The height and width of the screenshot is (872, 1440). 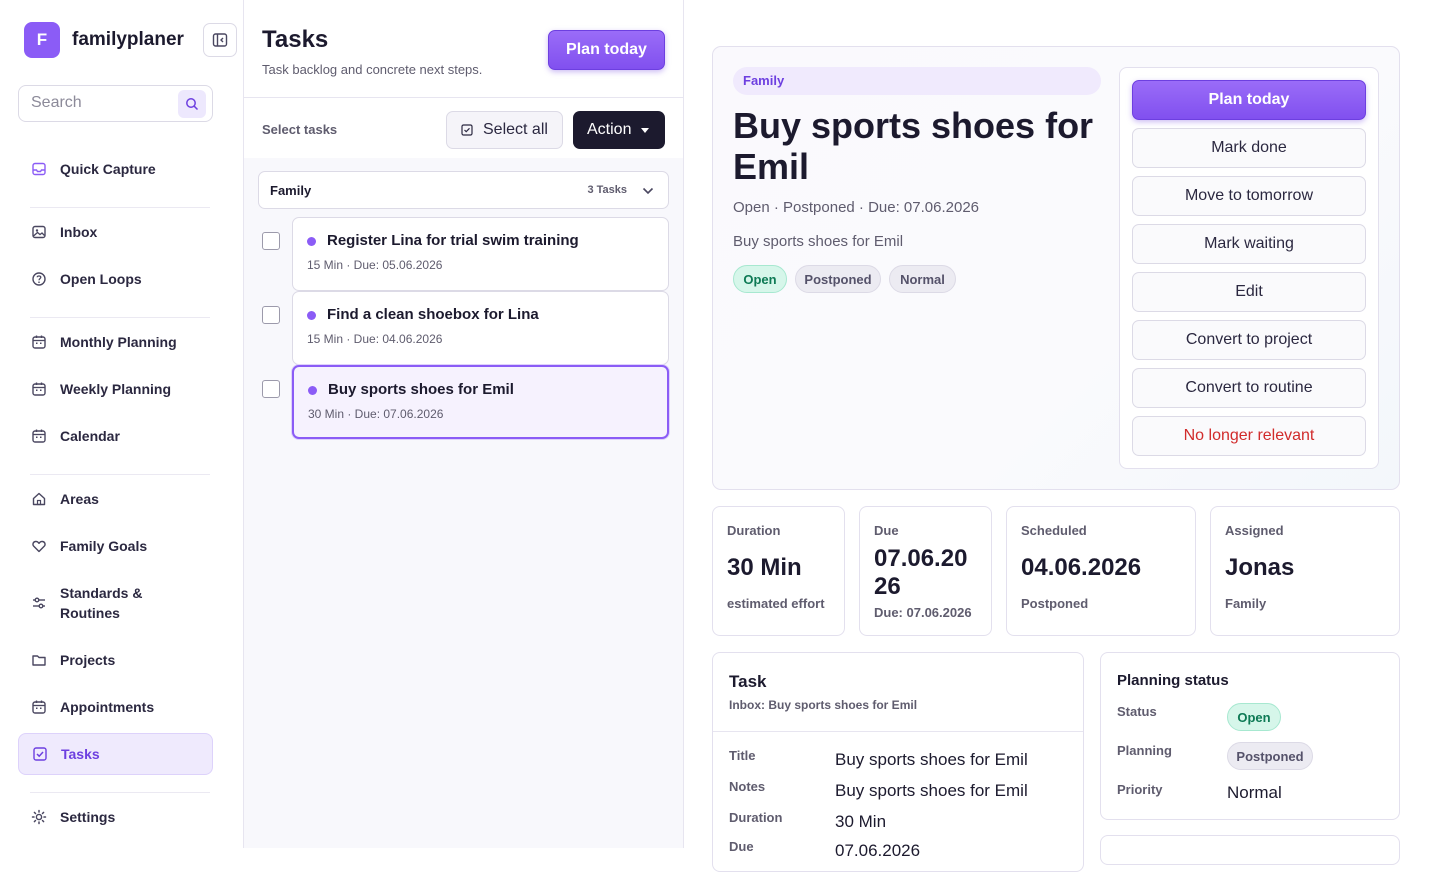 I want to click on page-subtitle: Task backlog and concrete next steps., so click(x=372, y=69).